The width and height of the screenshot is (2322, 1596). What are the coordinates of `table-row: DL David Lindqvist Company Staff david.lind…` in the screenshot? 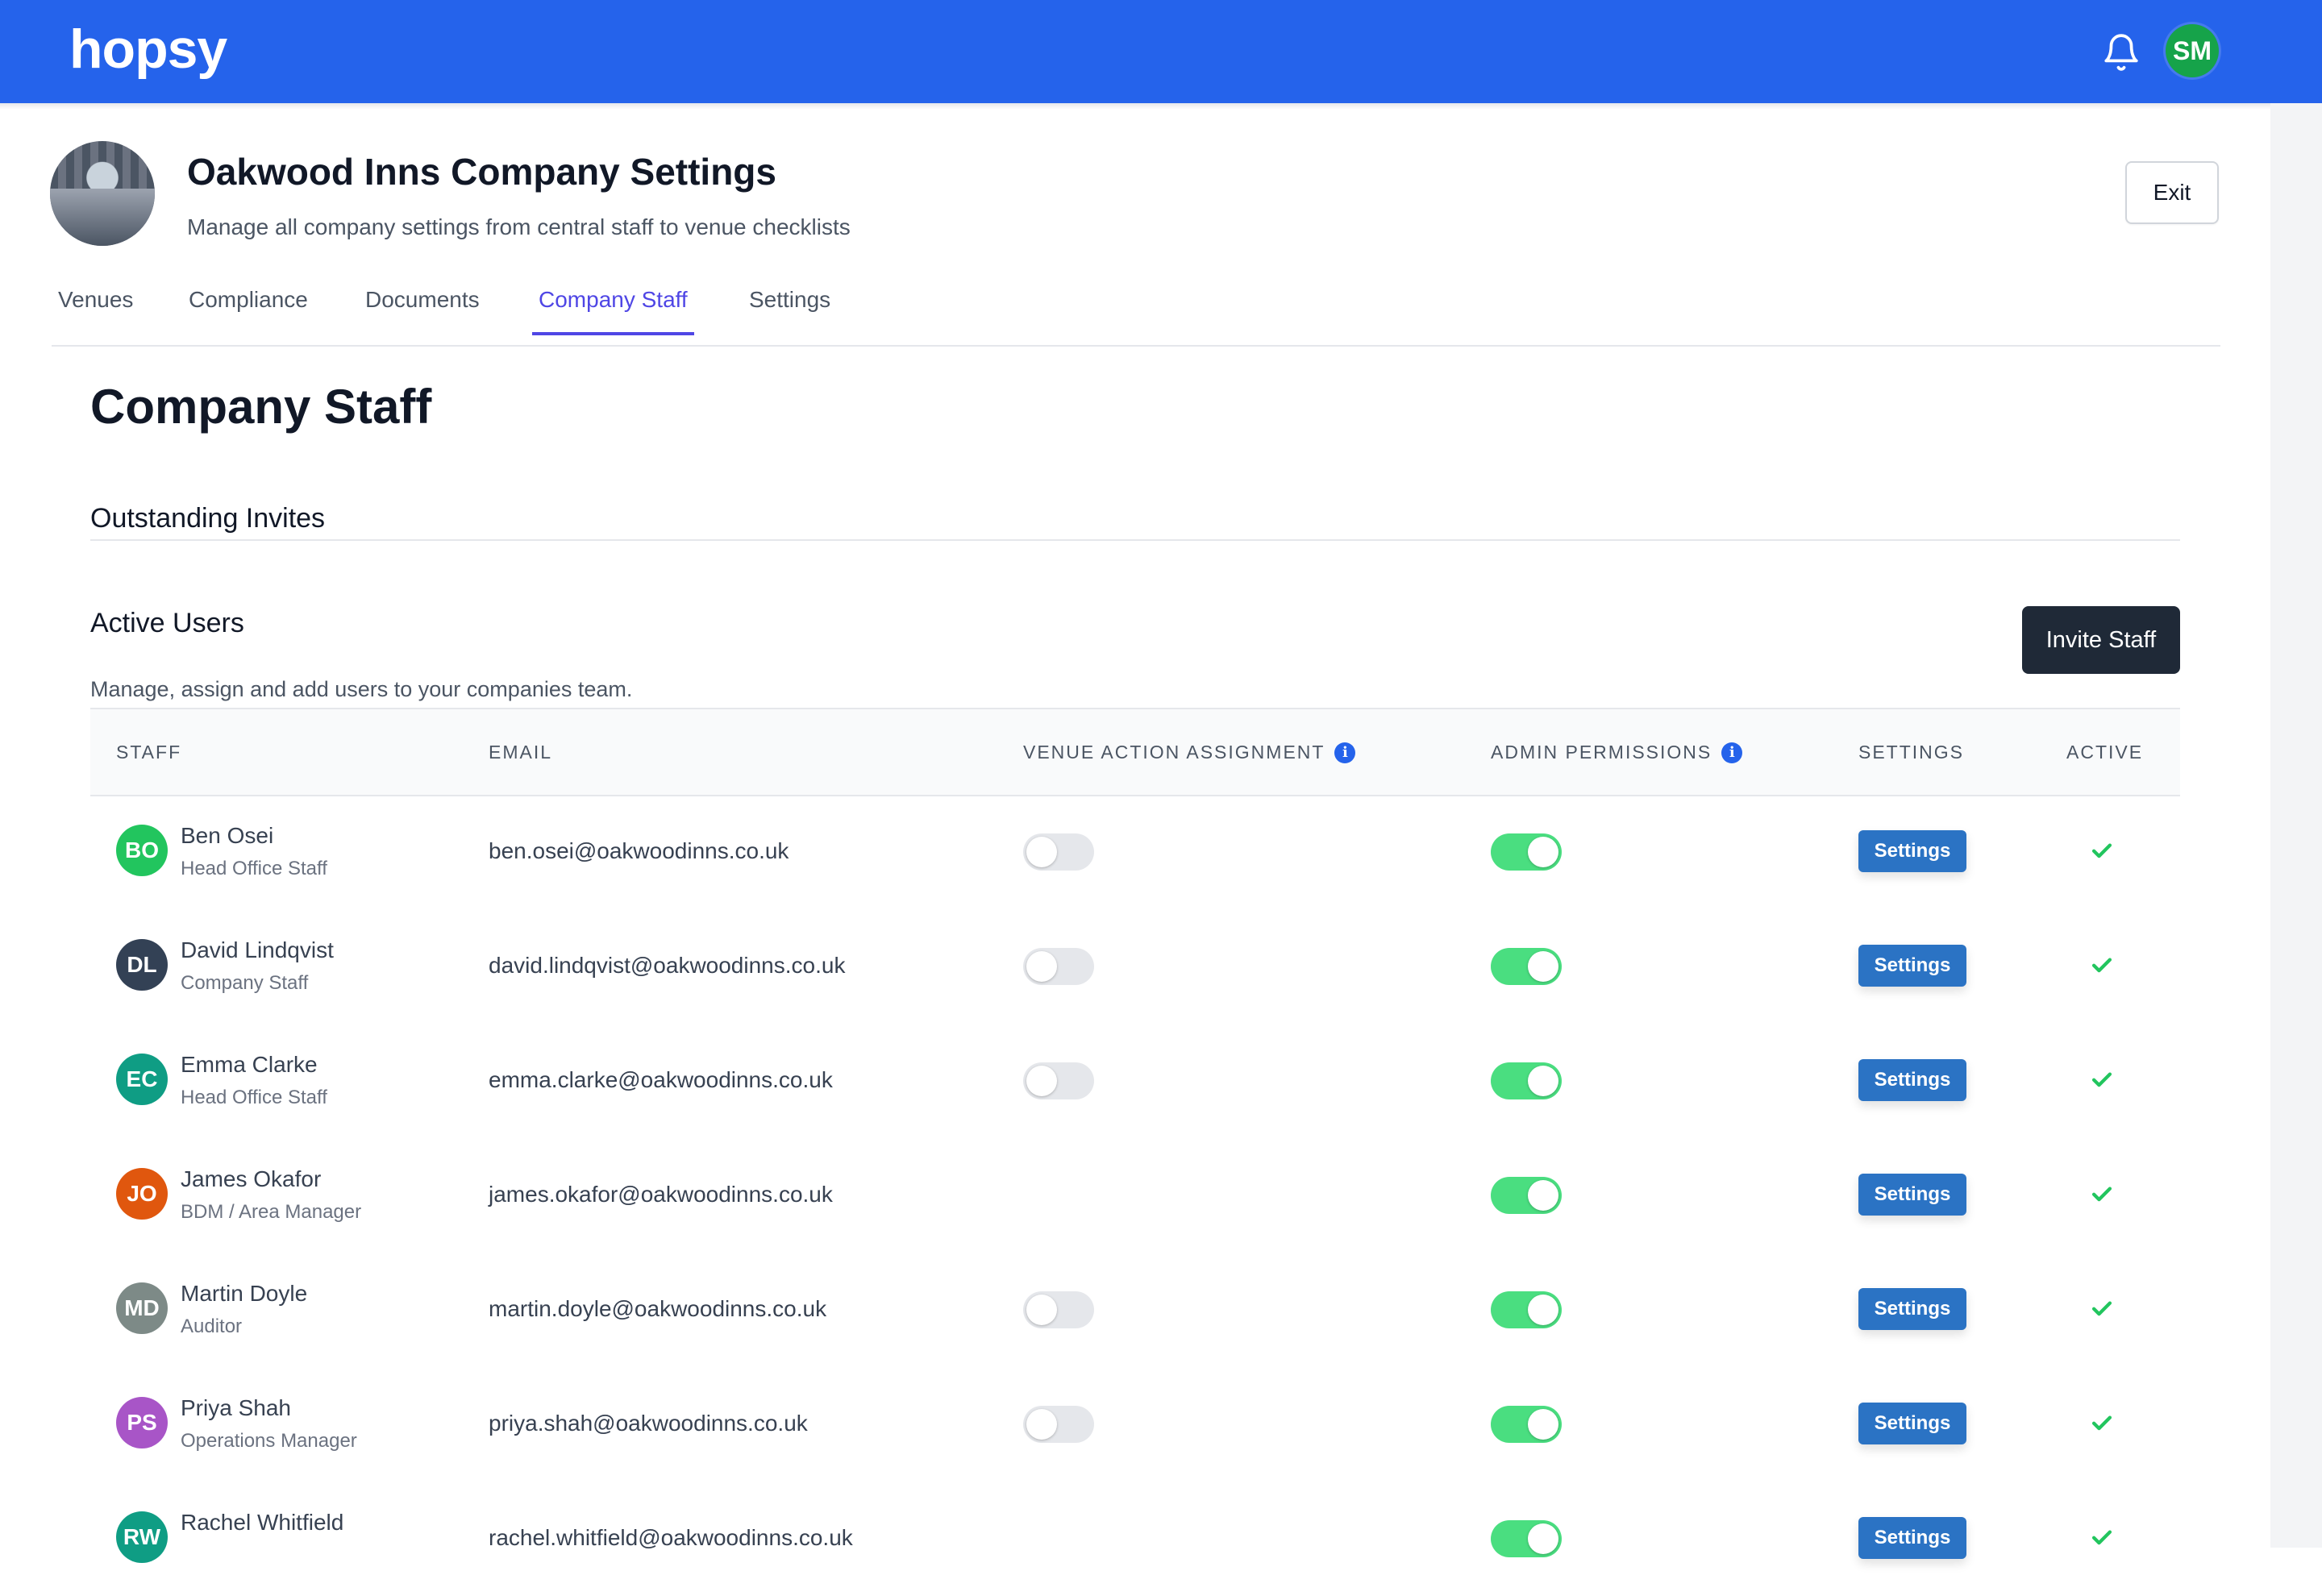 It's located at (1135, 966).